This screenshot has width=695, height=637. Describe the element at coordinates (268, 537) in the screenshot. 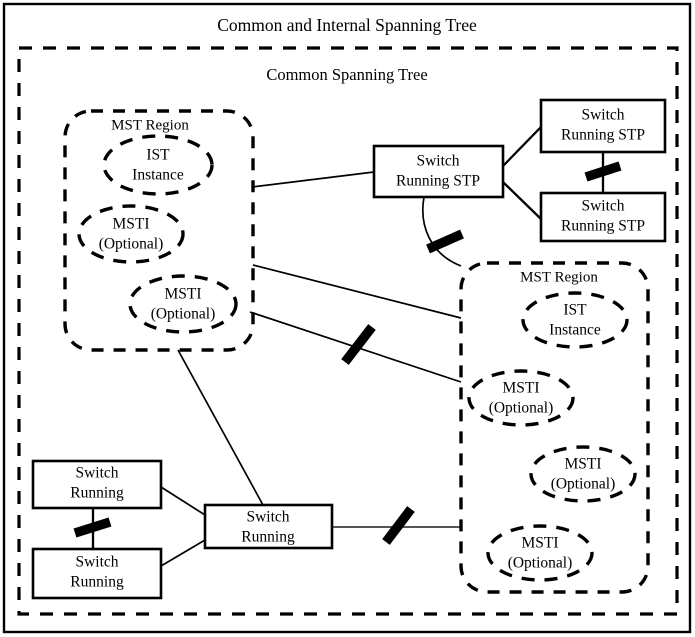

I see `switch-running-center-line2: Running` at that location.